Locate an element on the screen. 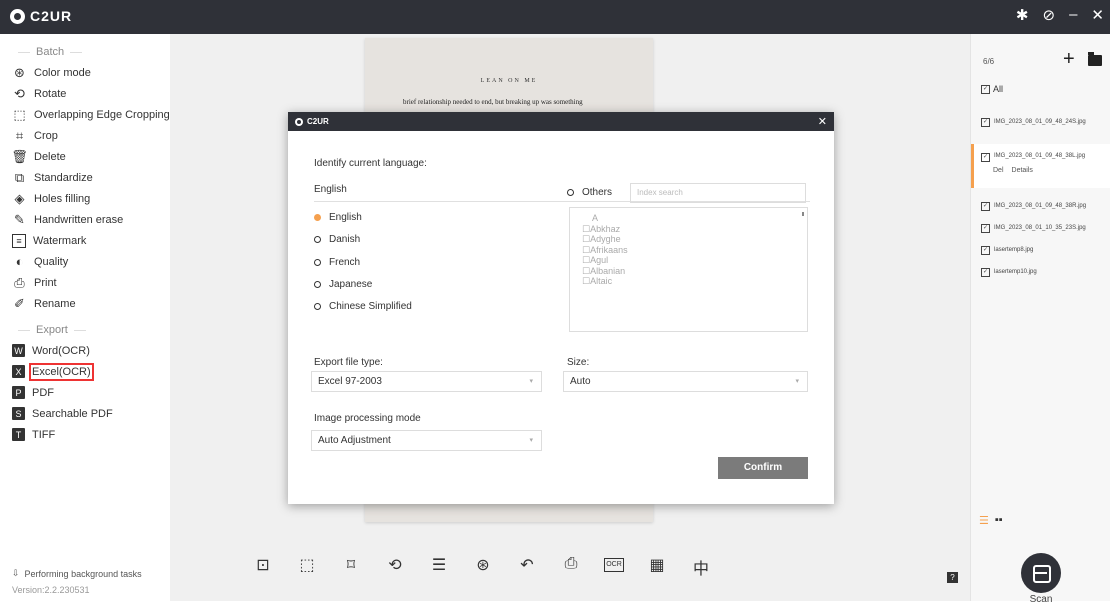  menu-color-mode: ⊛ Color mode is located at coordinates (85, 72).